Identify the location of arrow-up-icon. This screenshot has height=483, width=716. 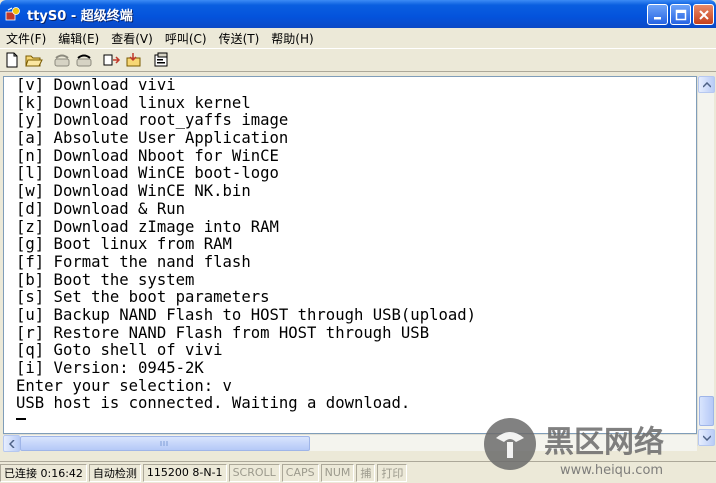
(706, 84).